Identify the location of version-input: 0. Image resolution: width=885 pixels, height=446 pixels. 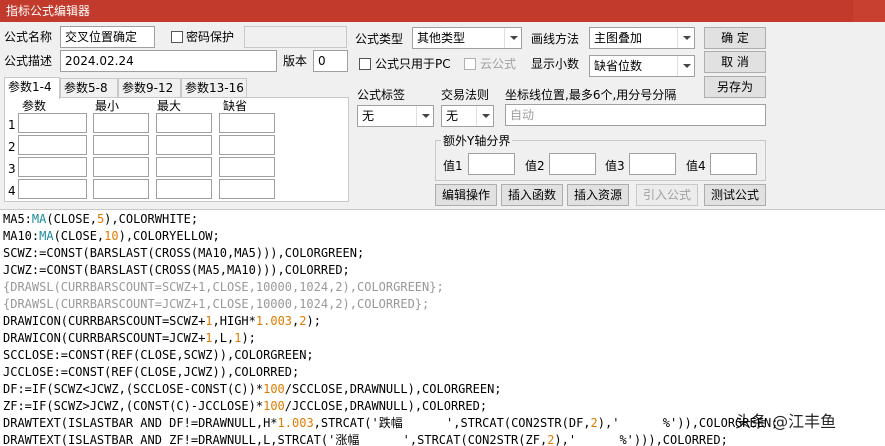
(330, 61).